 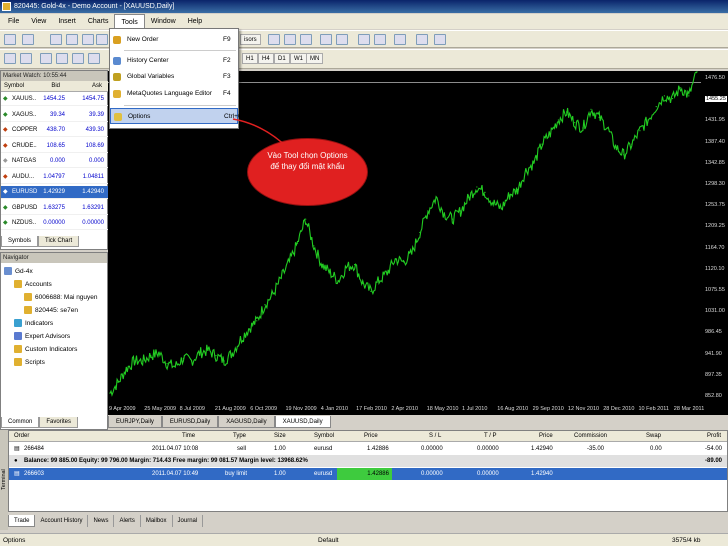 I want to click on col-ask: Ask, so click(x=96, y=86).